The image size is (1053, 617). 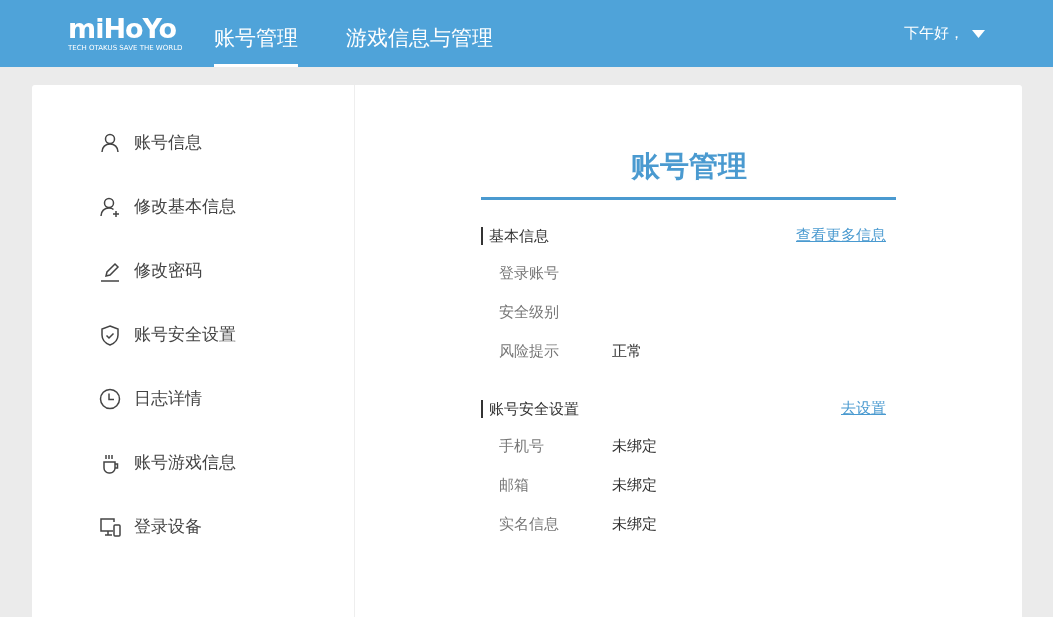 I want to click on section-title: 基本信息, so click(x=515, y=235).